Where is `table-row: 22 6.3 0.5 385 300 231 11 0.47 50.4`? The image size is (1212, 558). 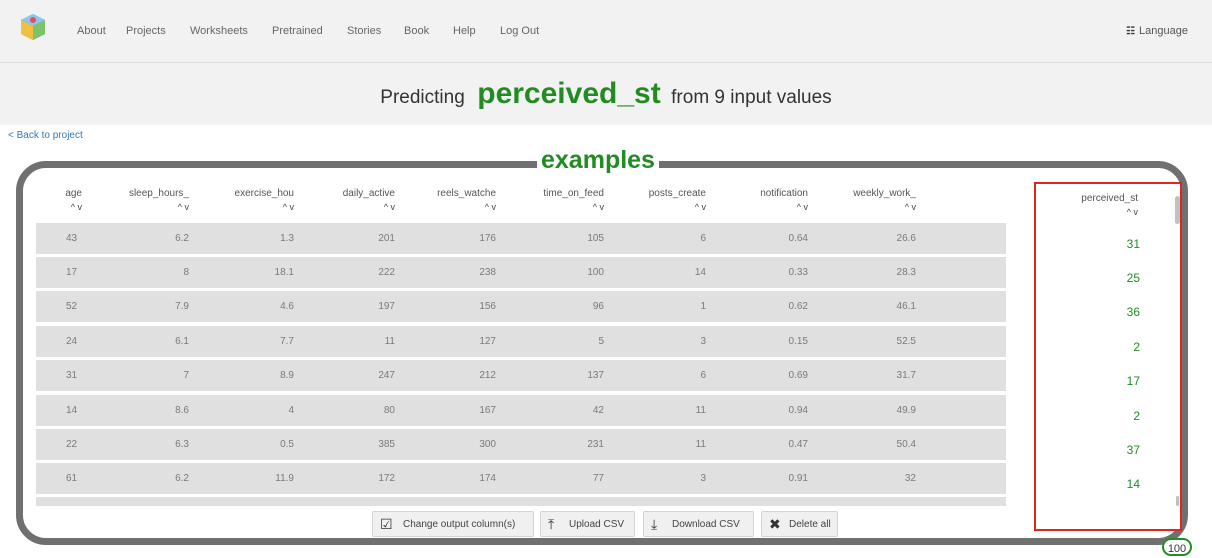
table-row: 22 6.3 0.5 385 300 231 11 0.47 50.4 is located at coordinates (521, 444).